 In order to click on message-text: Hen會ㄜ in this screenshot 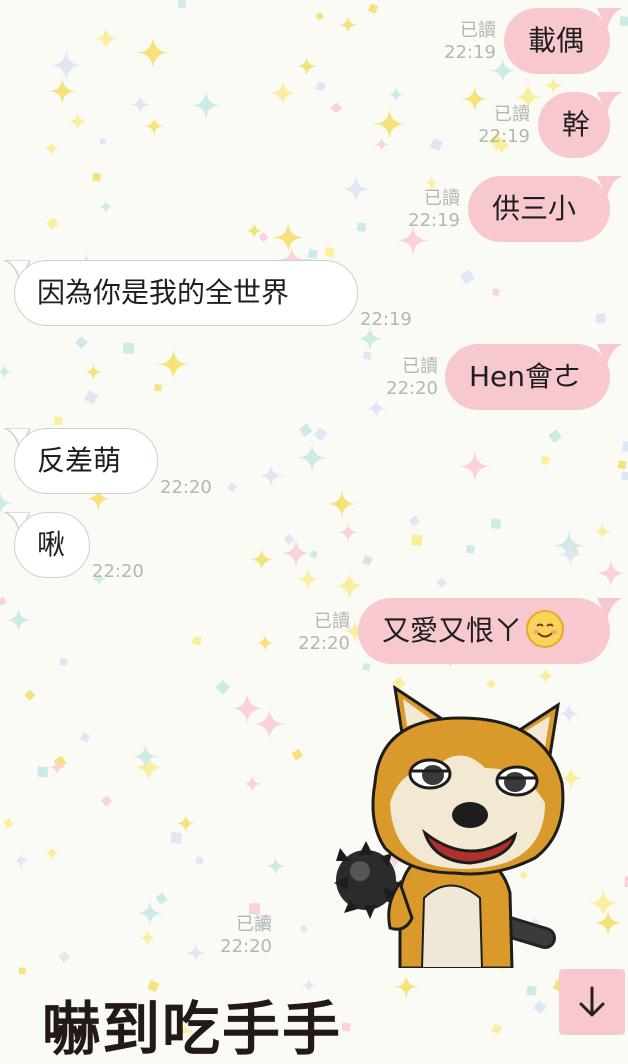, I will do `click(525, 376)`.